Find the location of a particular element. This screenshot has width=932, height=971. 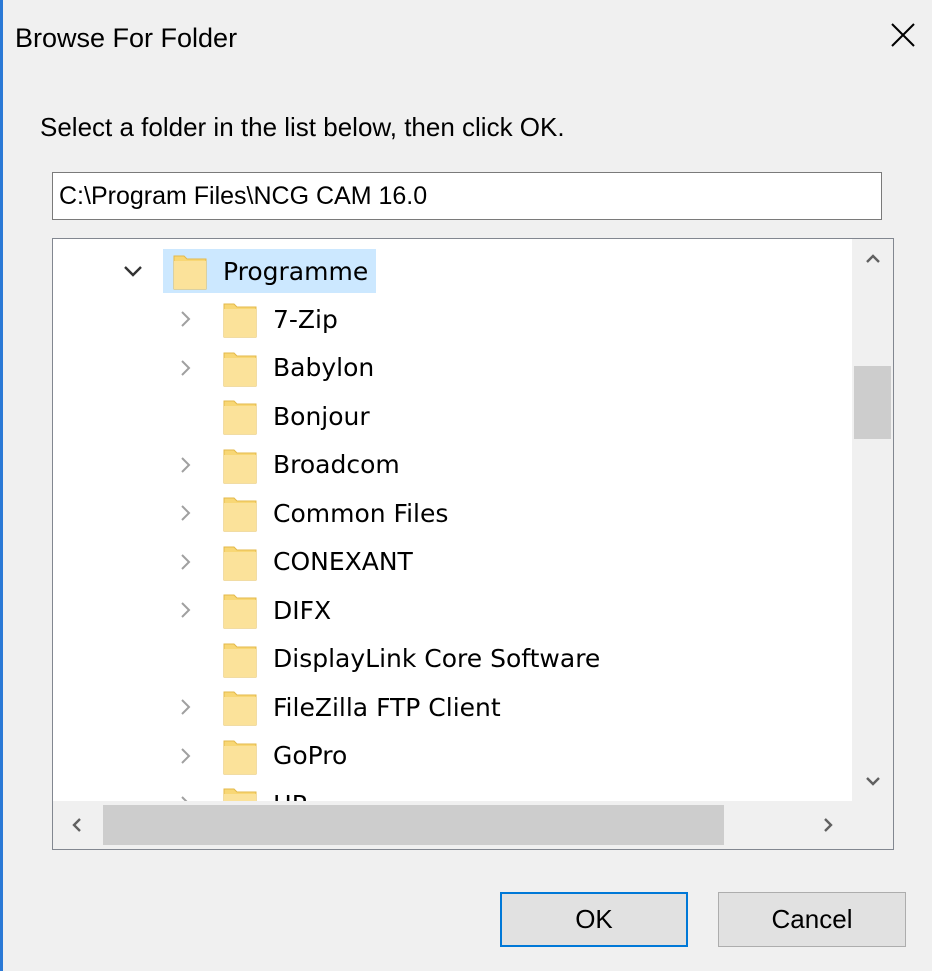

tree-node: Broadcom is located at coordinates (315, 465).